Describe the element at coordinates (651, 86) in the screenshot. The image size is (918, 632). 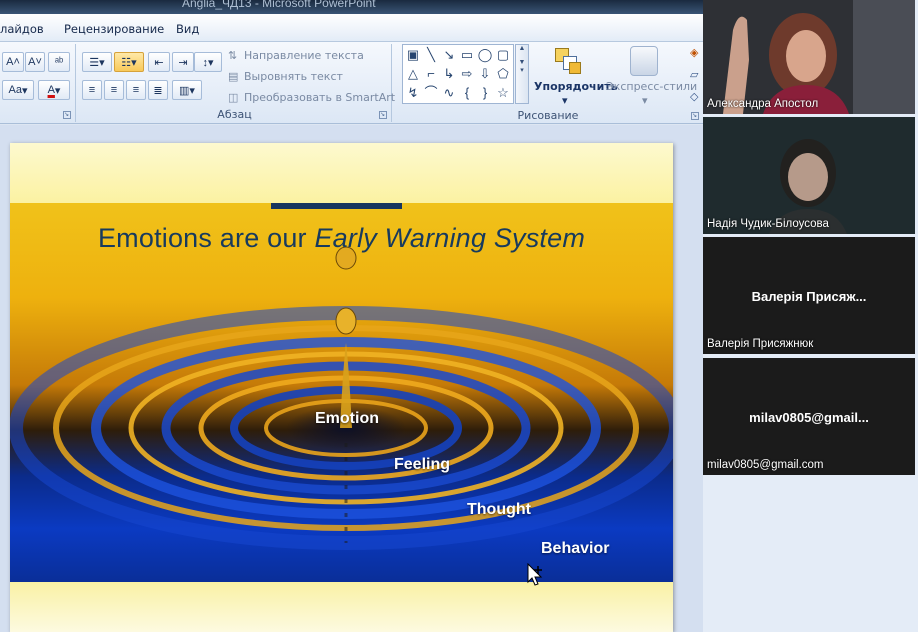
I see `quick-styles-button: Экспресс-стили` at that location.